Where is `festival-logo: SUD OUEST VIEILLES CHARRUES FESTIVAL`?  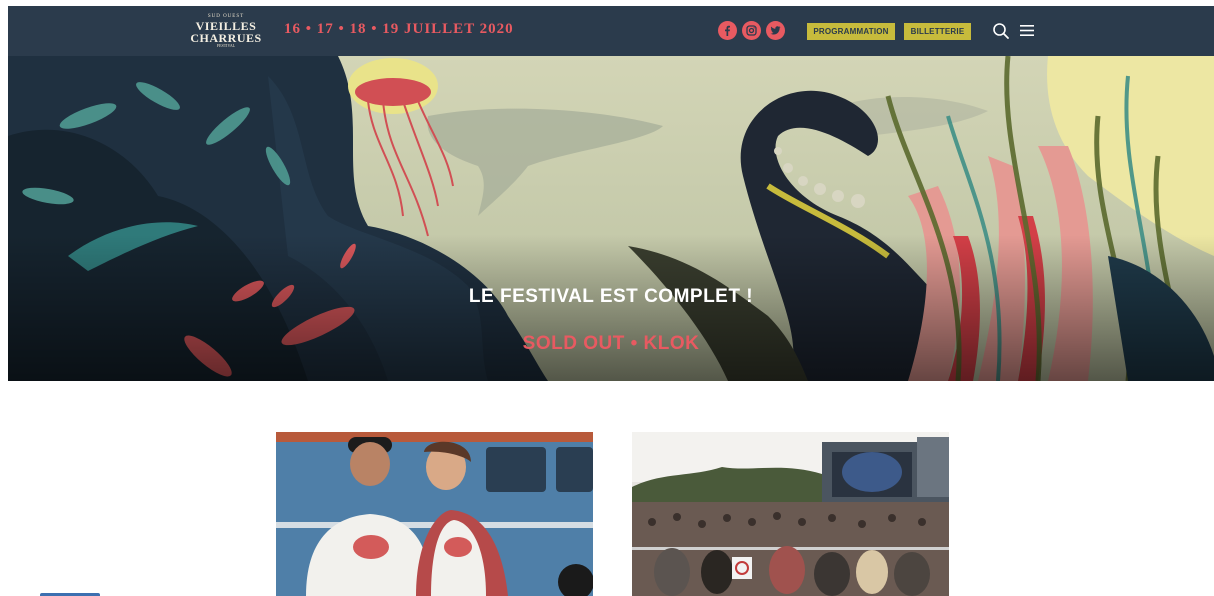 festival-logo: SUD OUEST VIEILLES CHARRUES FESTIVAL is located at coordinates (226, 31).